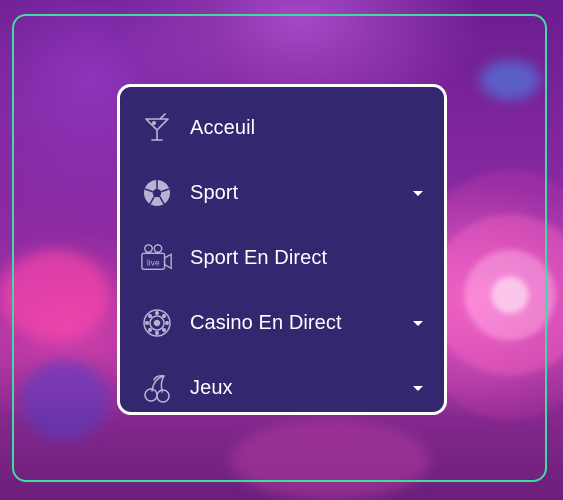 This screenshot has width=563, height=500. Describe the element at coordinates (259, 257) in the screenshot. I see `menu-item-label: Sport En Direct` at that location.